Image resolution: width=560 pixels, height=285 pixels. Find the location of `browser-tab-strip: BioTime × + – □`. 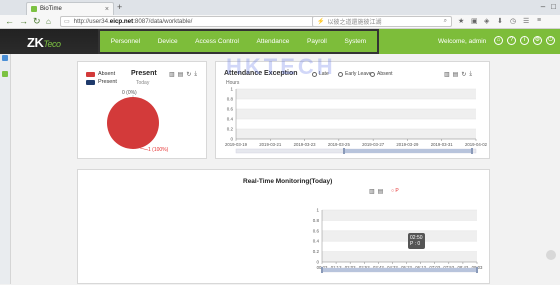

browser-tab-strip: BioTime × + – □ is located at coordinates (280, 7).